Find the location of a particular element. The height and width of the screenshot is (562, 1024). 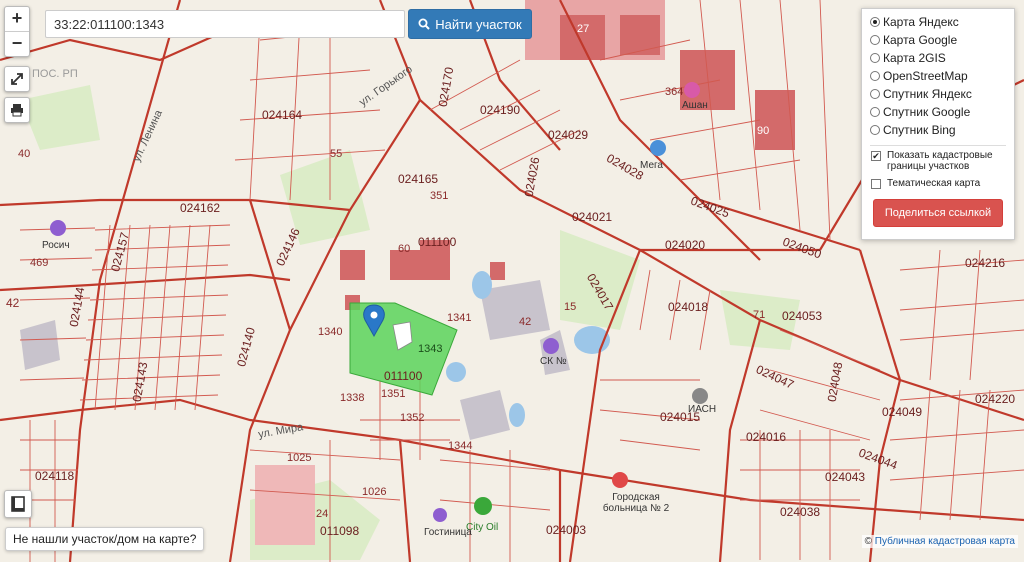

layer-option-label: OpenStreetMap is located at coordinates (925, 76).